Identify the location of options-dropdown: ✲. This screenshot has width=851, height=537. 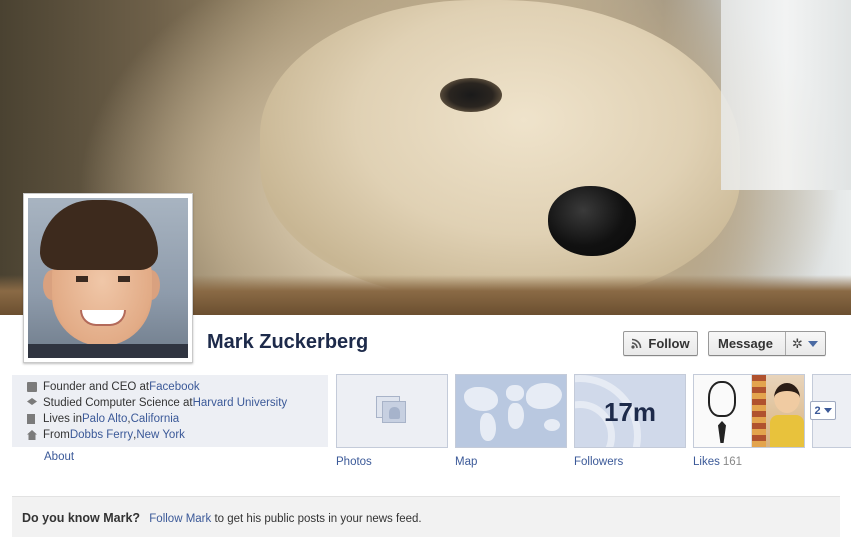
(802, 344).